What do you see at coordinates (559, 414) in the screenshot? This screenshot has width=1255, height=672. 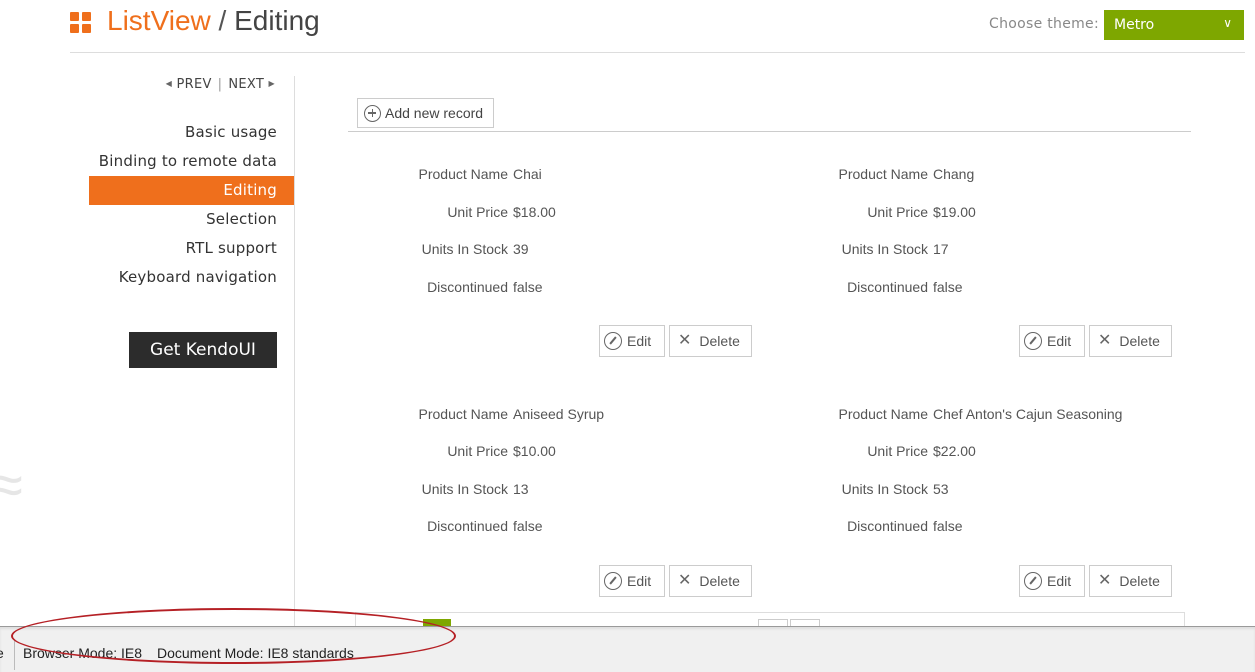 I see `product-name-value: Aniseed Syrup` at bounding box center [559, 414].